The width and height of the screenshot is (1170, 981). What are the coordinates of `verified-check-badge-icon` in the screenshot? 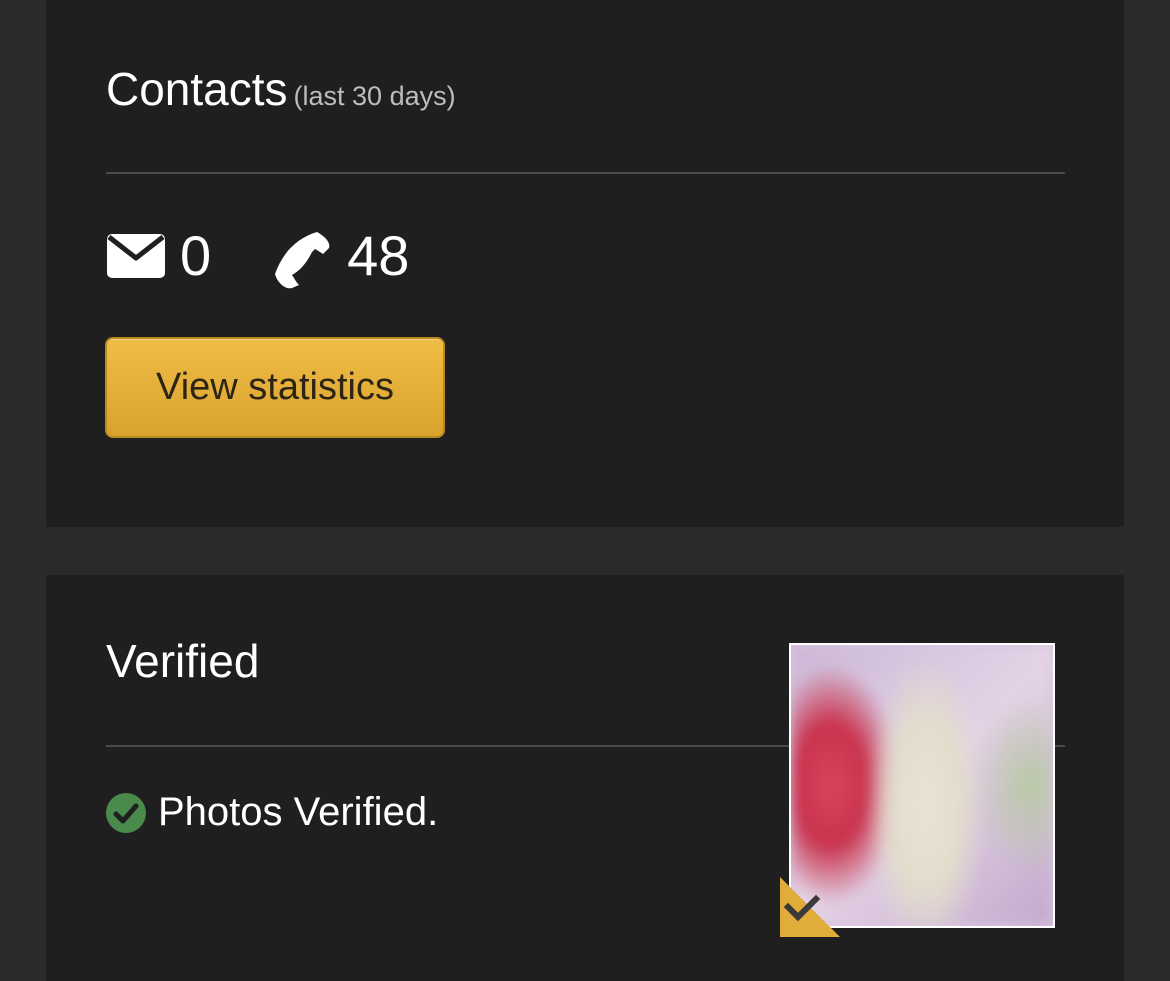 It's located at (810, 907).